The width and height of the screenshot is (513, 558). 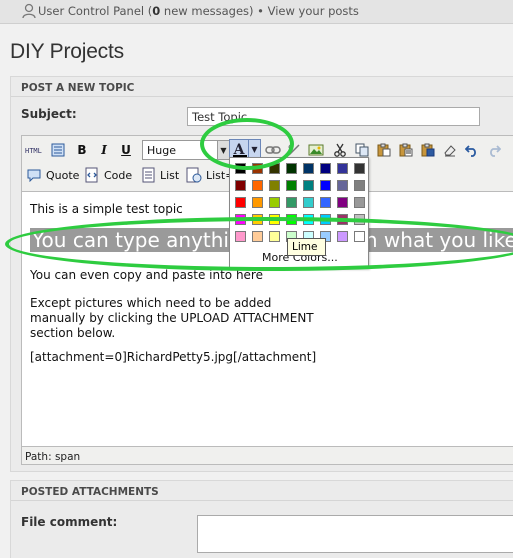 I want to click on list-button: List, so click(x=160, y=175).